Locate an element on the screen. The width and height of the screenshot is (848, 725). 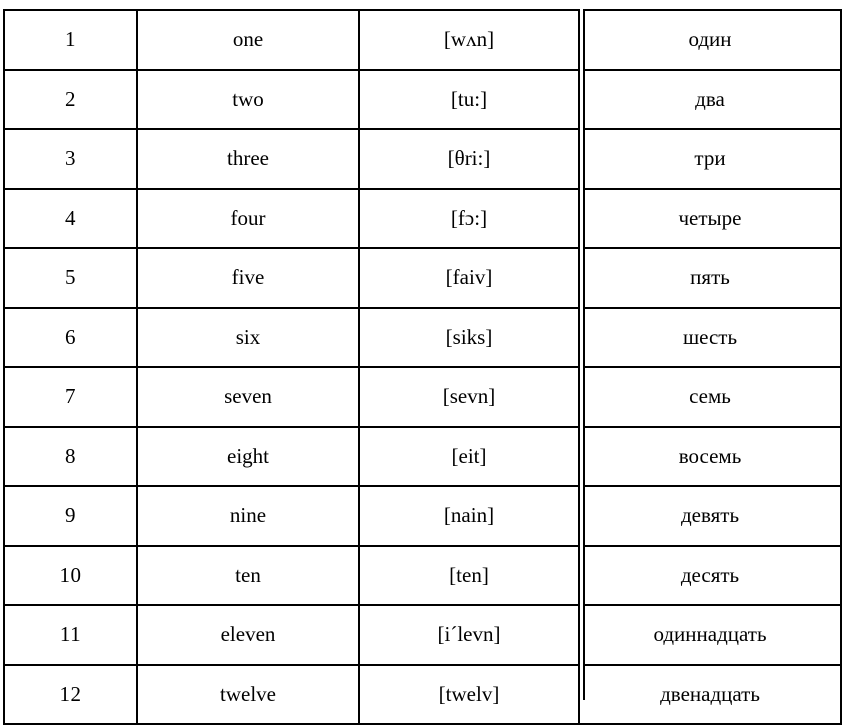
table-row: 3 three [θri:] три is located at coordinates (422, 159).